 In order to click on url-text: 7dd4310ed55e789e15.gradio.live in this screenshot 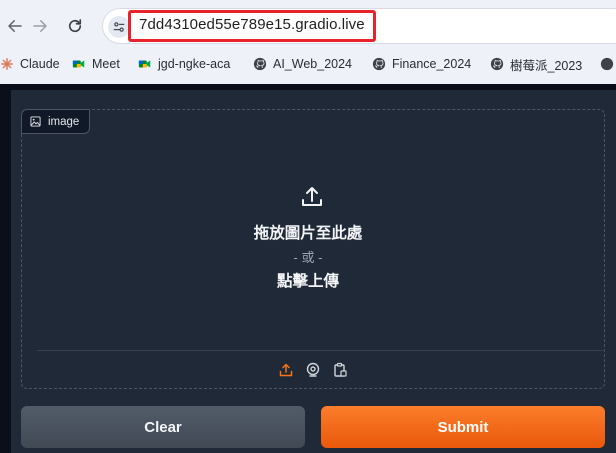, I will do `click(252, 24)`.